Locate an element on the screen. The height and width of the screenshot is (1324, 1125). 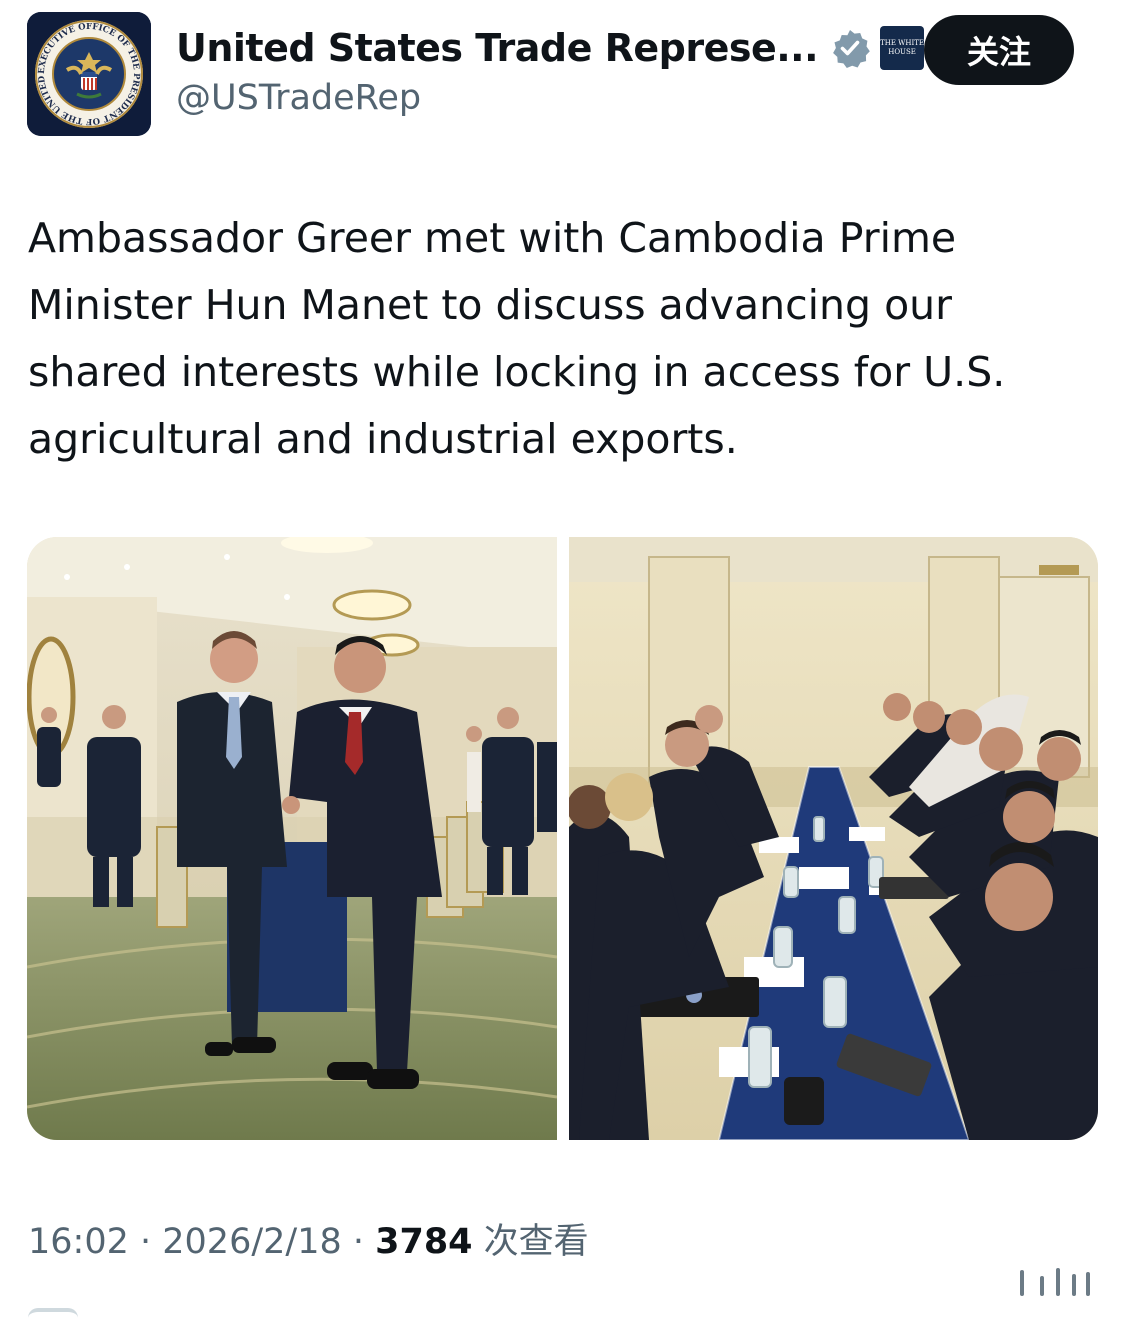
next-action-hint is located at coordinates (53, 1316).